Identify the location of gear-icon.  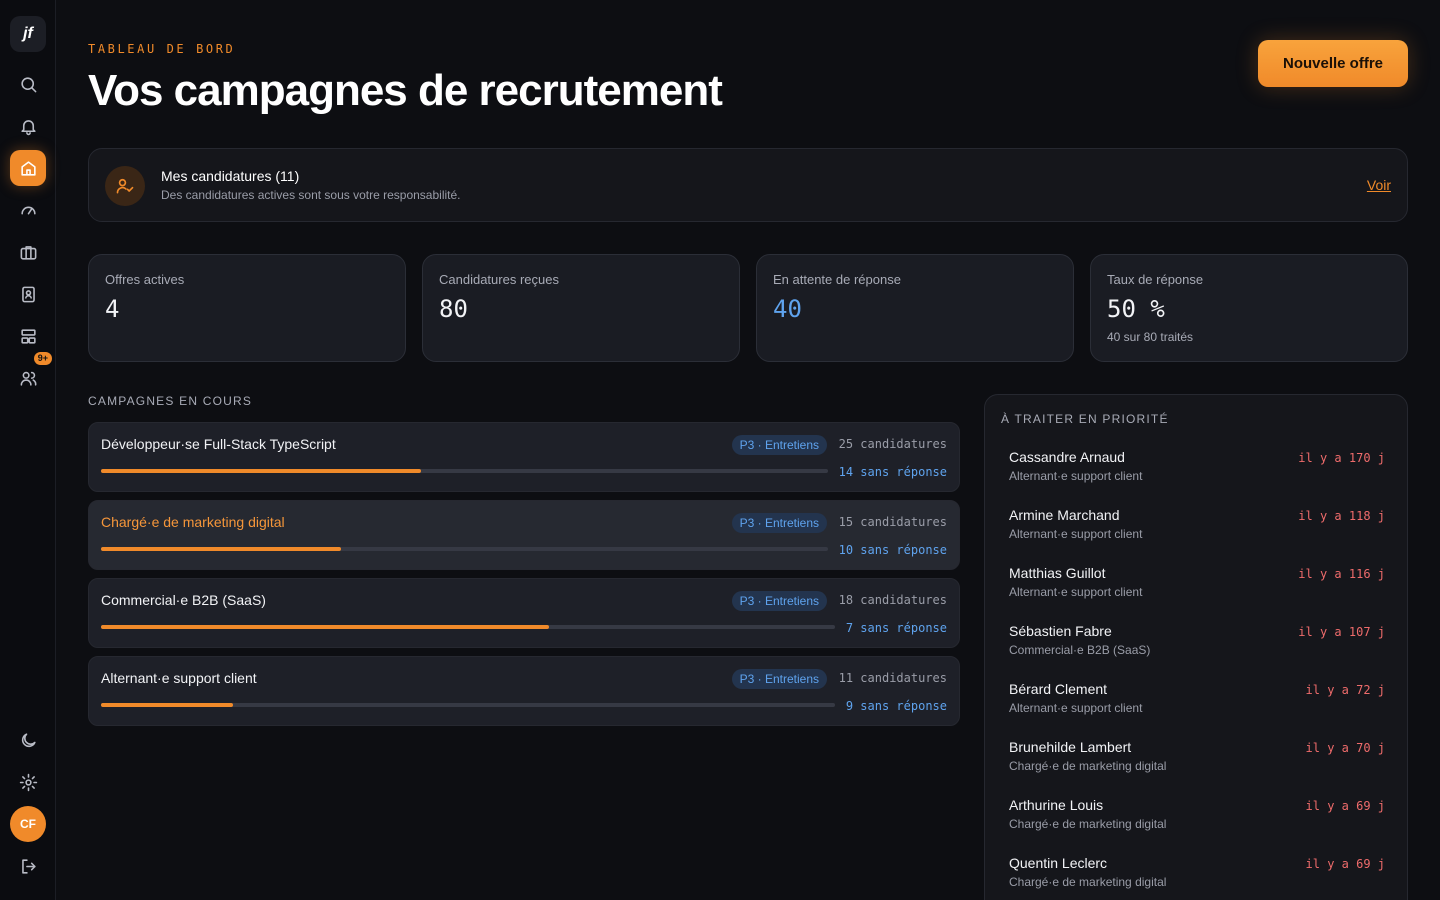
(28, 782).